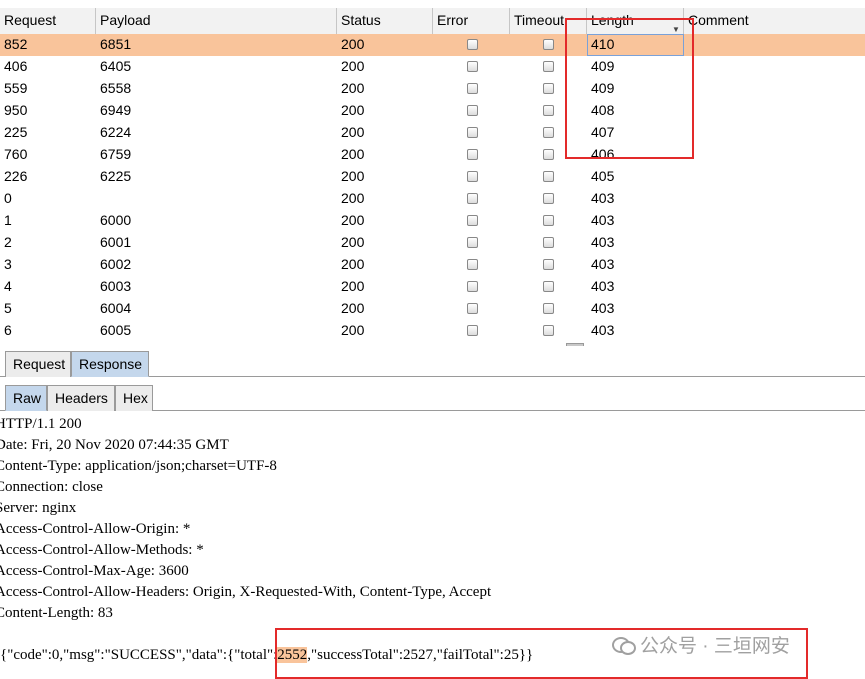 This screenshot has height=679, width=865. I want to click on watermark: 公众号 · 三垣网安, so click(727, 644).